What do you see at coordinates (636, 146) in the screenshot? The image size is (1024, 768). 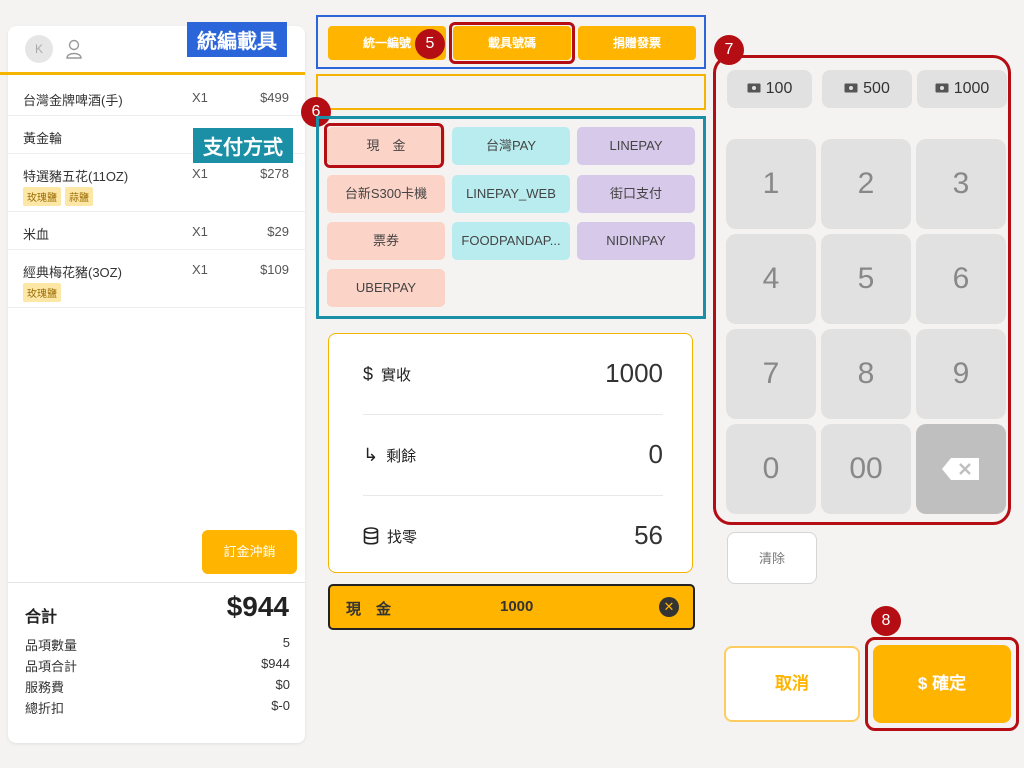 I see `pay-linepay-button: LINEPAY` at bounding box center [636, 146].